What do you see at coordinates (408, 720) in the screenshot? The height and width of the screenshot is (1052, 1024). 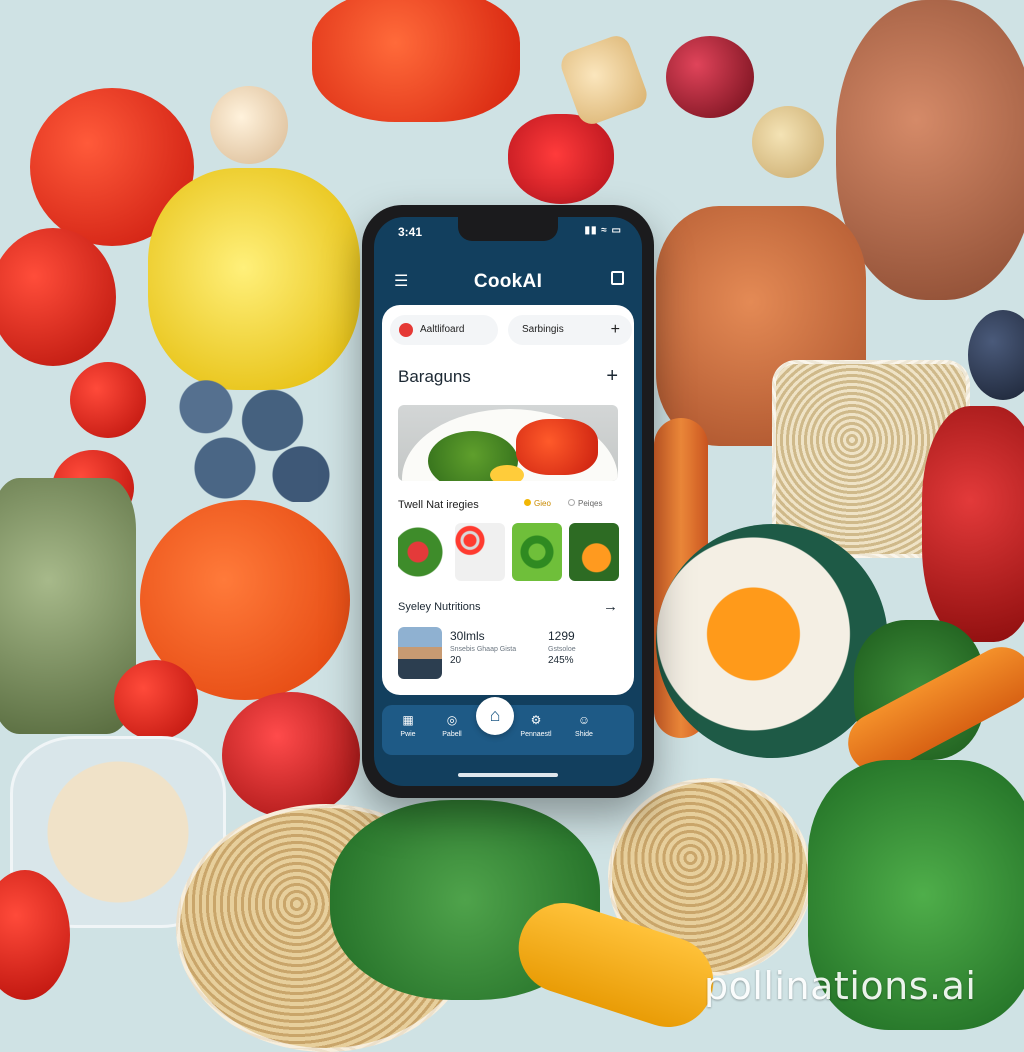 I see `grid-icon: ▦` at bounding box center [408, 720].